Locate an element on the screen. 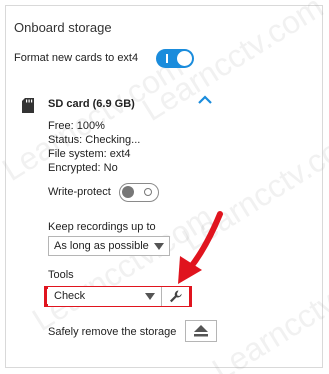  format-toggle is located at coordinates (175, 58).